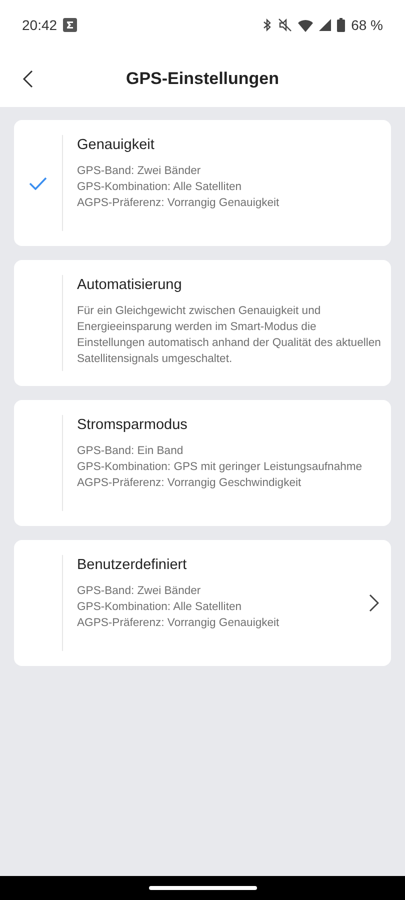  I want to click on mode-card: Benutzerdefiniert GPS-Band: Zwei Bänder GPS-Kombination: Alle Satelliten AGPS-Präferenz: Vorrangig Genauigkeit, so click(202, 603).